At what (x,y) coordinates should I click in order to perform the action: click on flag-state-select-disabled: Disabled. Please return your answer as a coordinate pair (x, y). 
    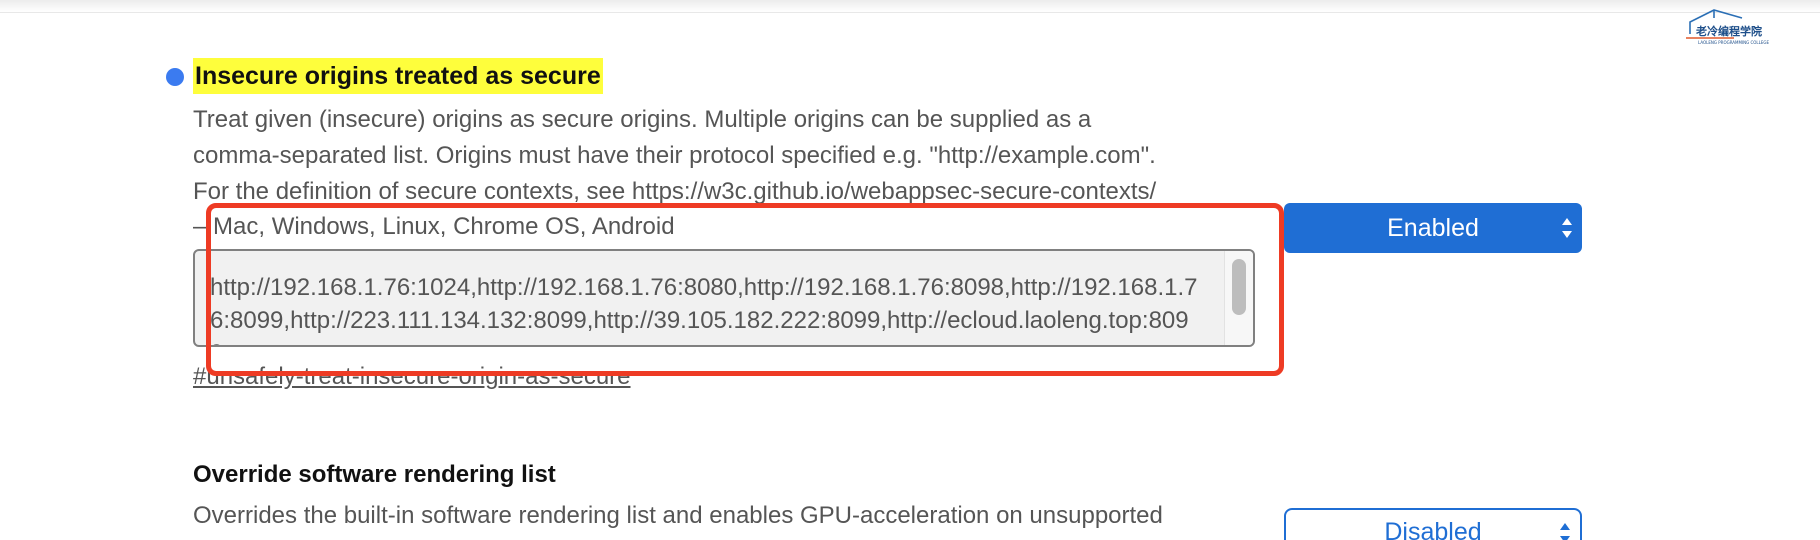
    Looking at the image, I should click on (1433, 524).